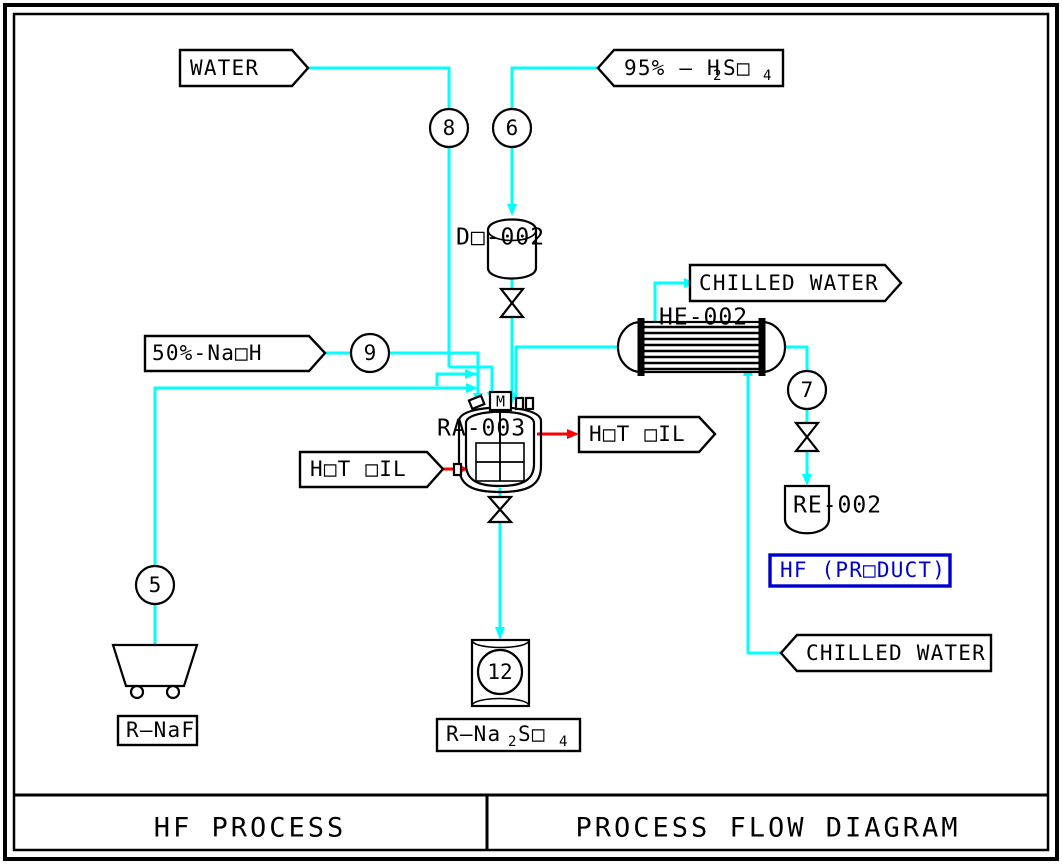 This screenshot has width=1062, height=864. What do you see at coordinates (471, 374) in the screenshot?
I see `arrow-naoh-branch` at bounding box center [471, 374].